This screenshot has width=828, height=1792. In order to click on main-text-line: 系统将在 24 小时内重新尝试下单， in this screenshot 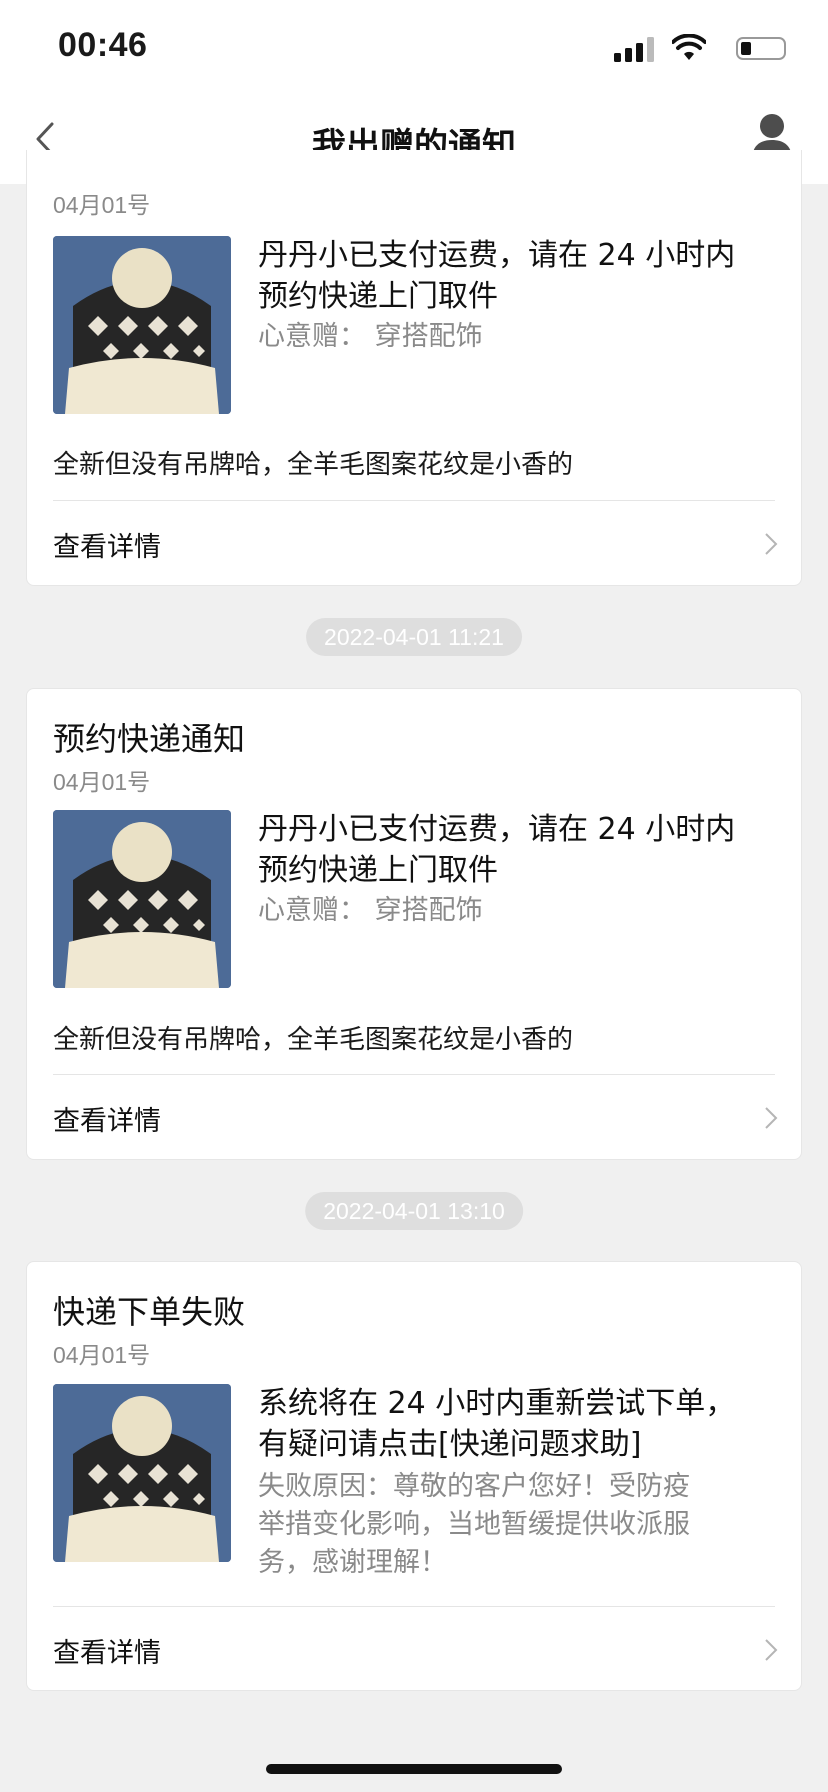, I will do `click(497, 1403)`.